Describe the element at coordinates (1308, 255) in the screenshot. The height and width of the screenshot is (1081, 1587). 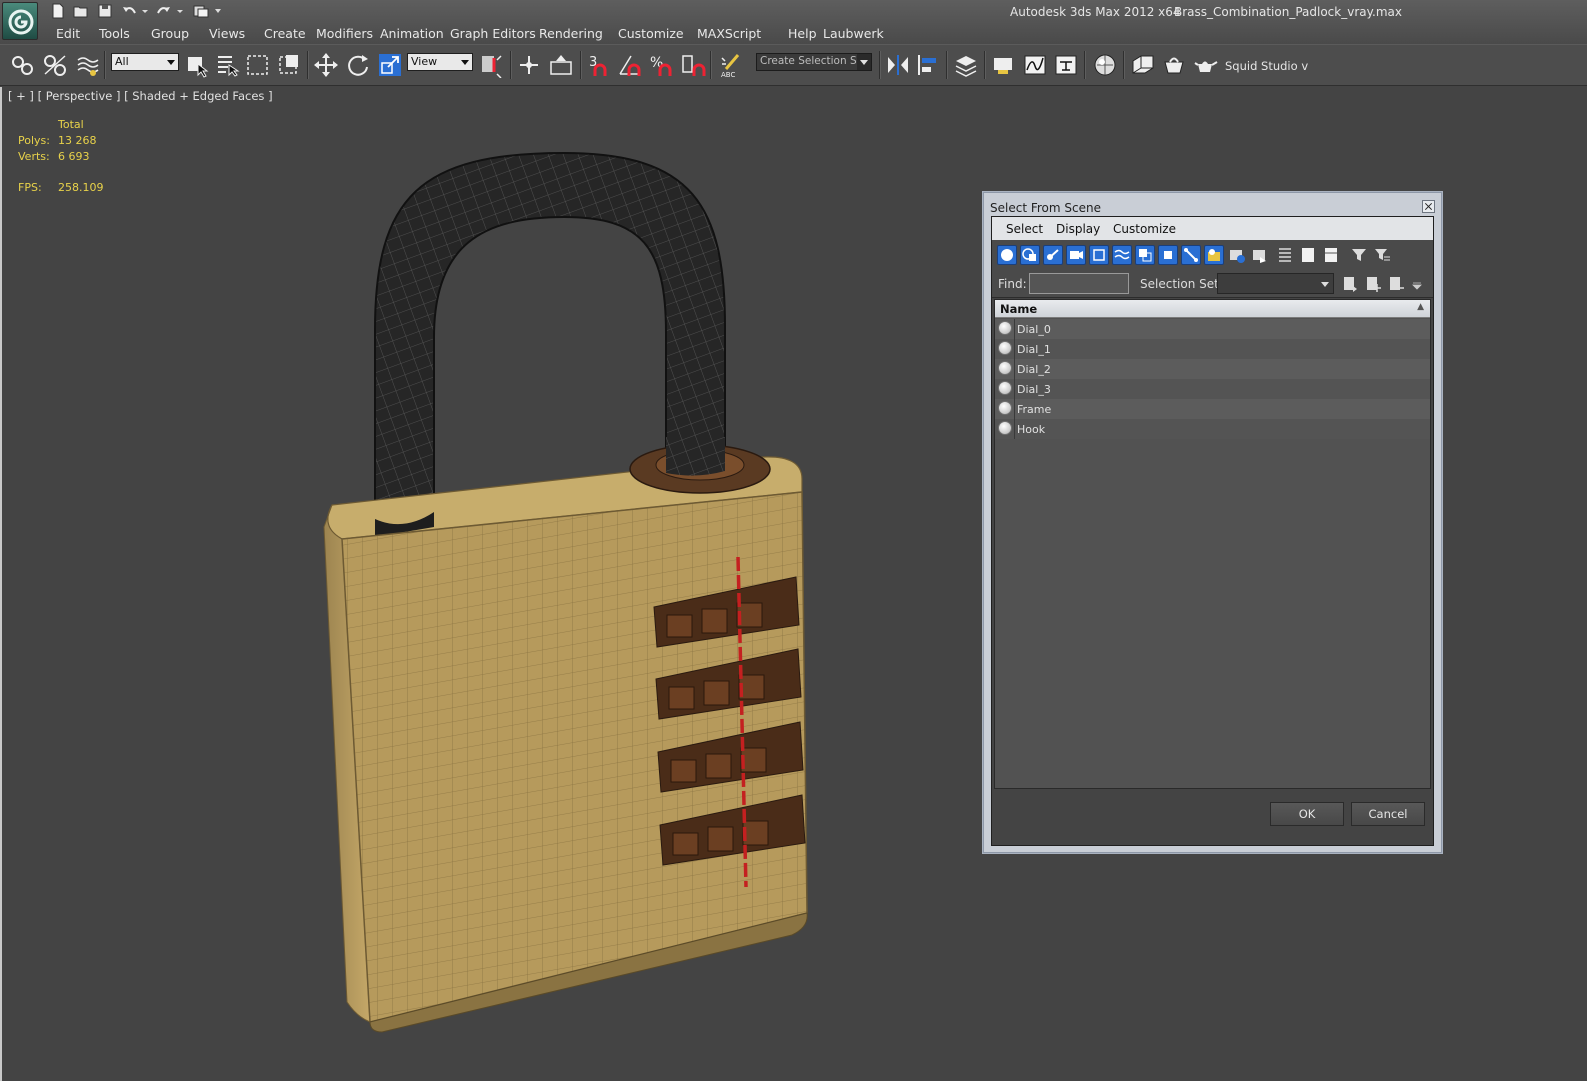
I see `display-none-icon` at that location.